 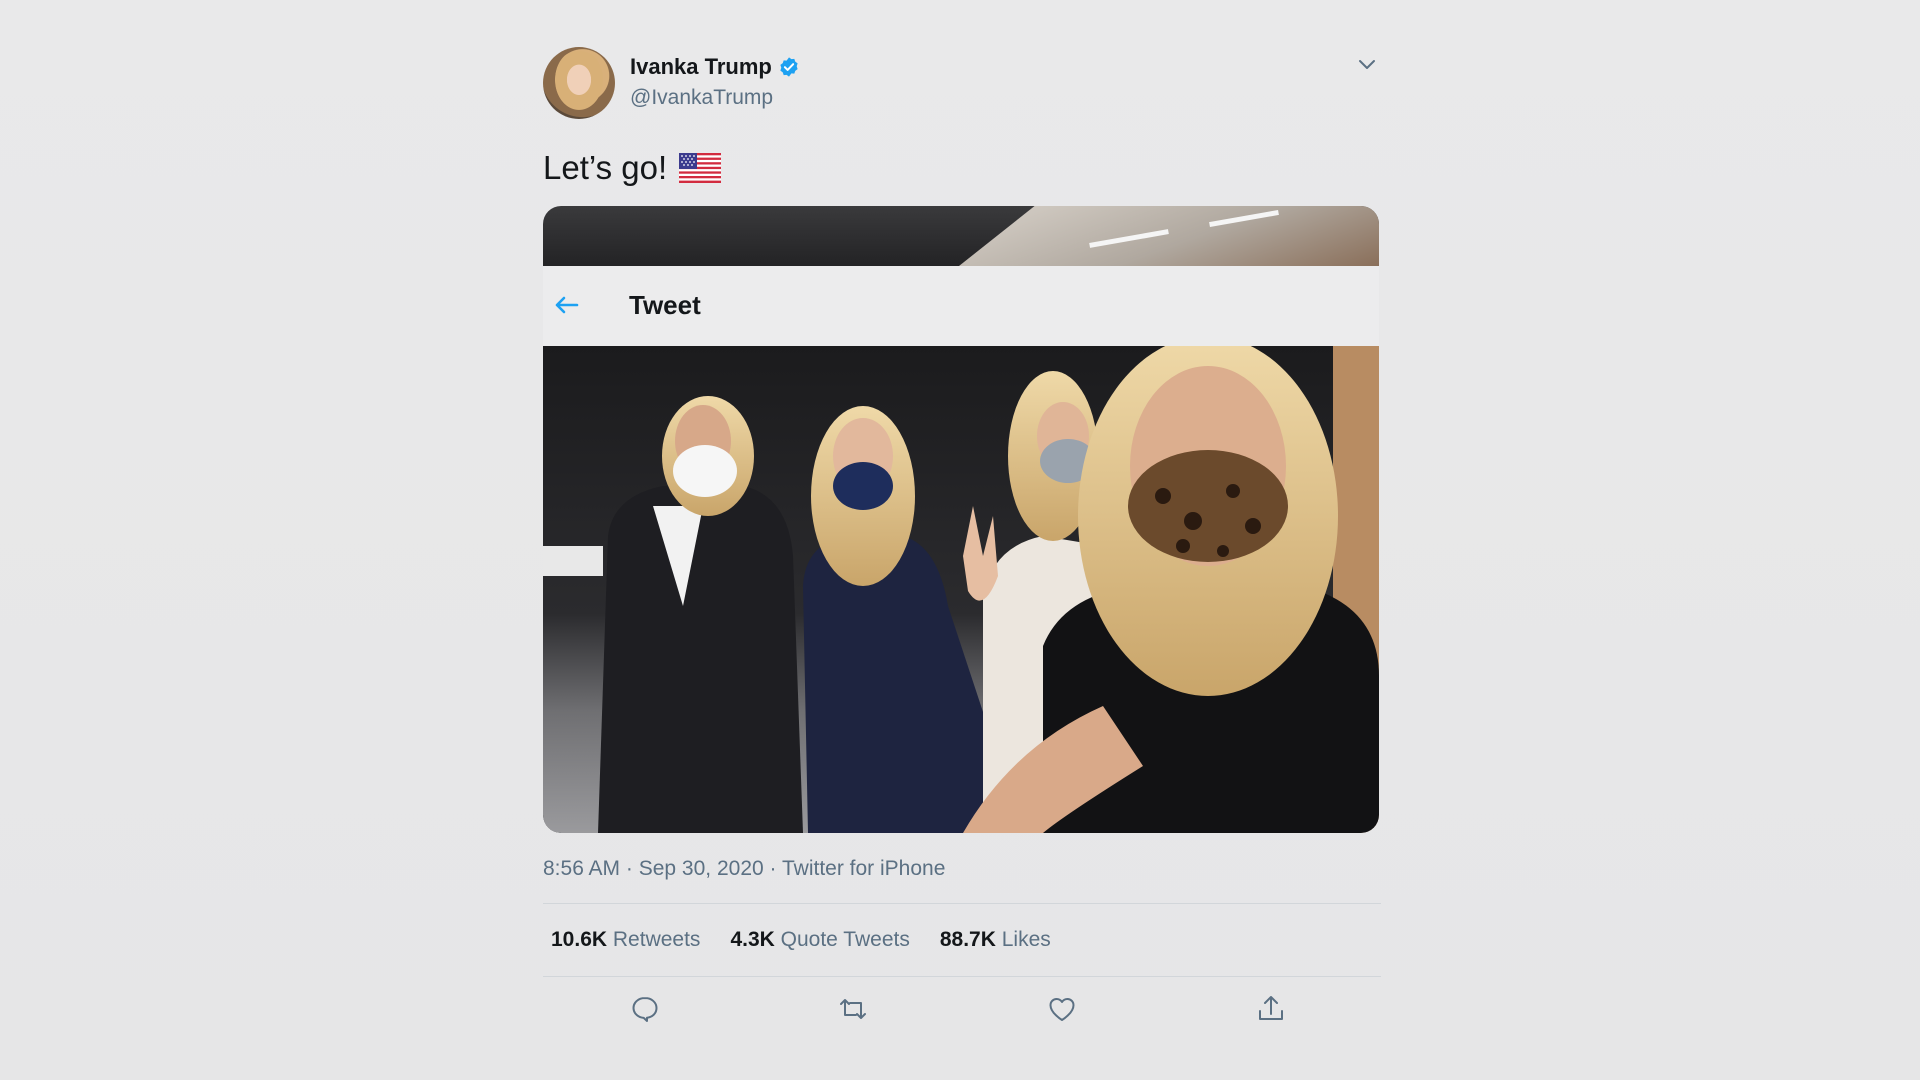 I want to click on share-icon, so click(x=1271, y=1009).